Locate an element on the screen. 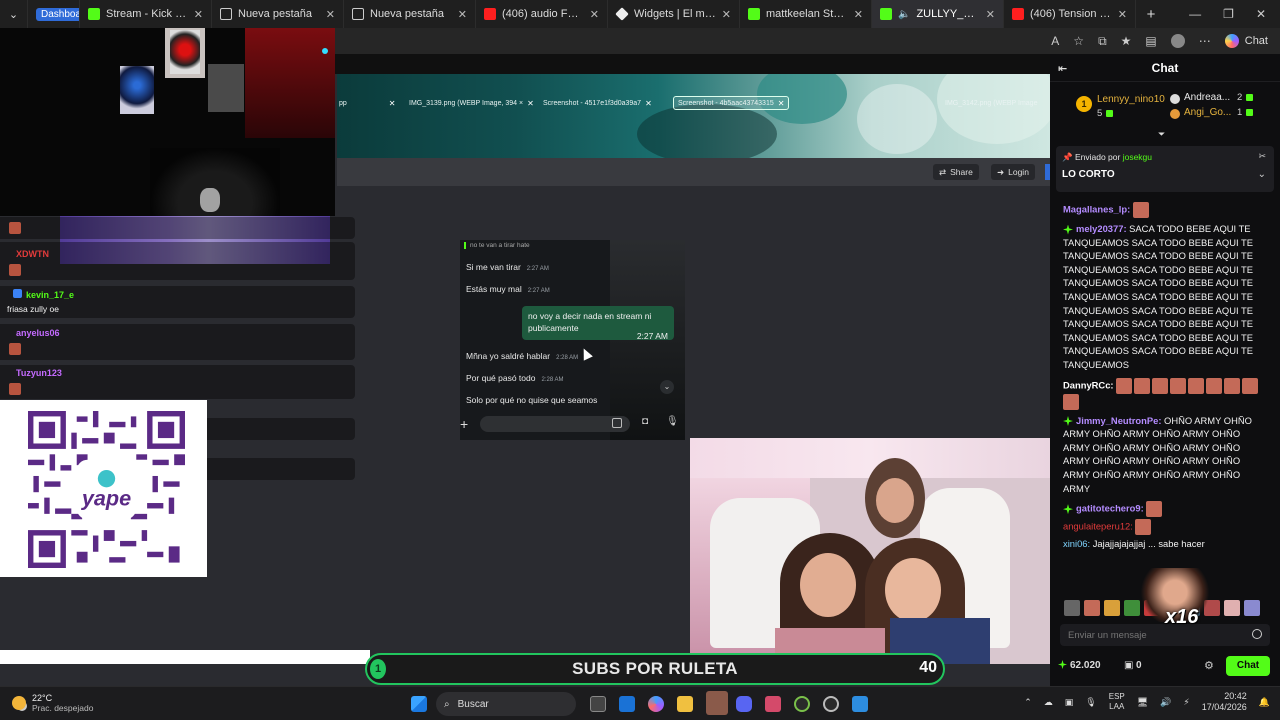 The height and width of the screenshot is (720, 1280). tab-title: Stream - Kick Dashboard is located at coordinates (147, 14).